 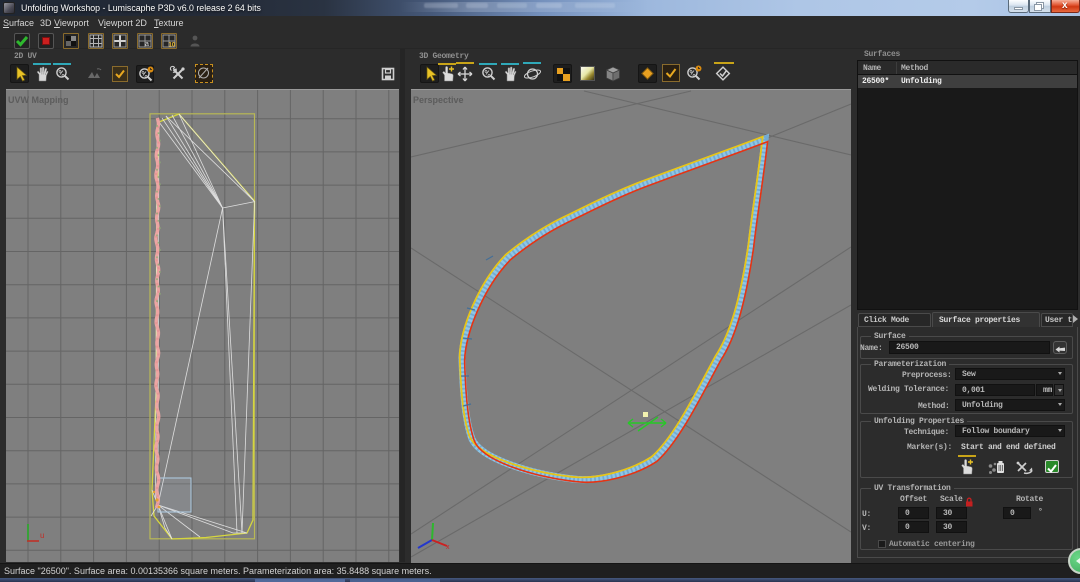 I want to click on svg-text: x, so click(x=448, y=547).